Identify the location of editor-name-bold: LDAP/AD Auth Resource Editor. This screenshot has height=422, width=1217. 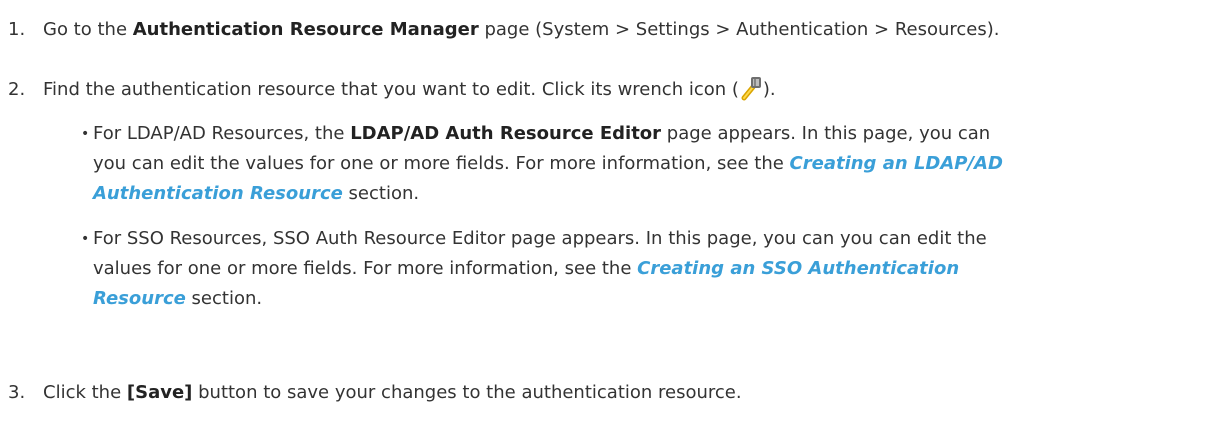
(506, 133).